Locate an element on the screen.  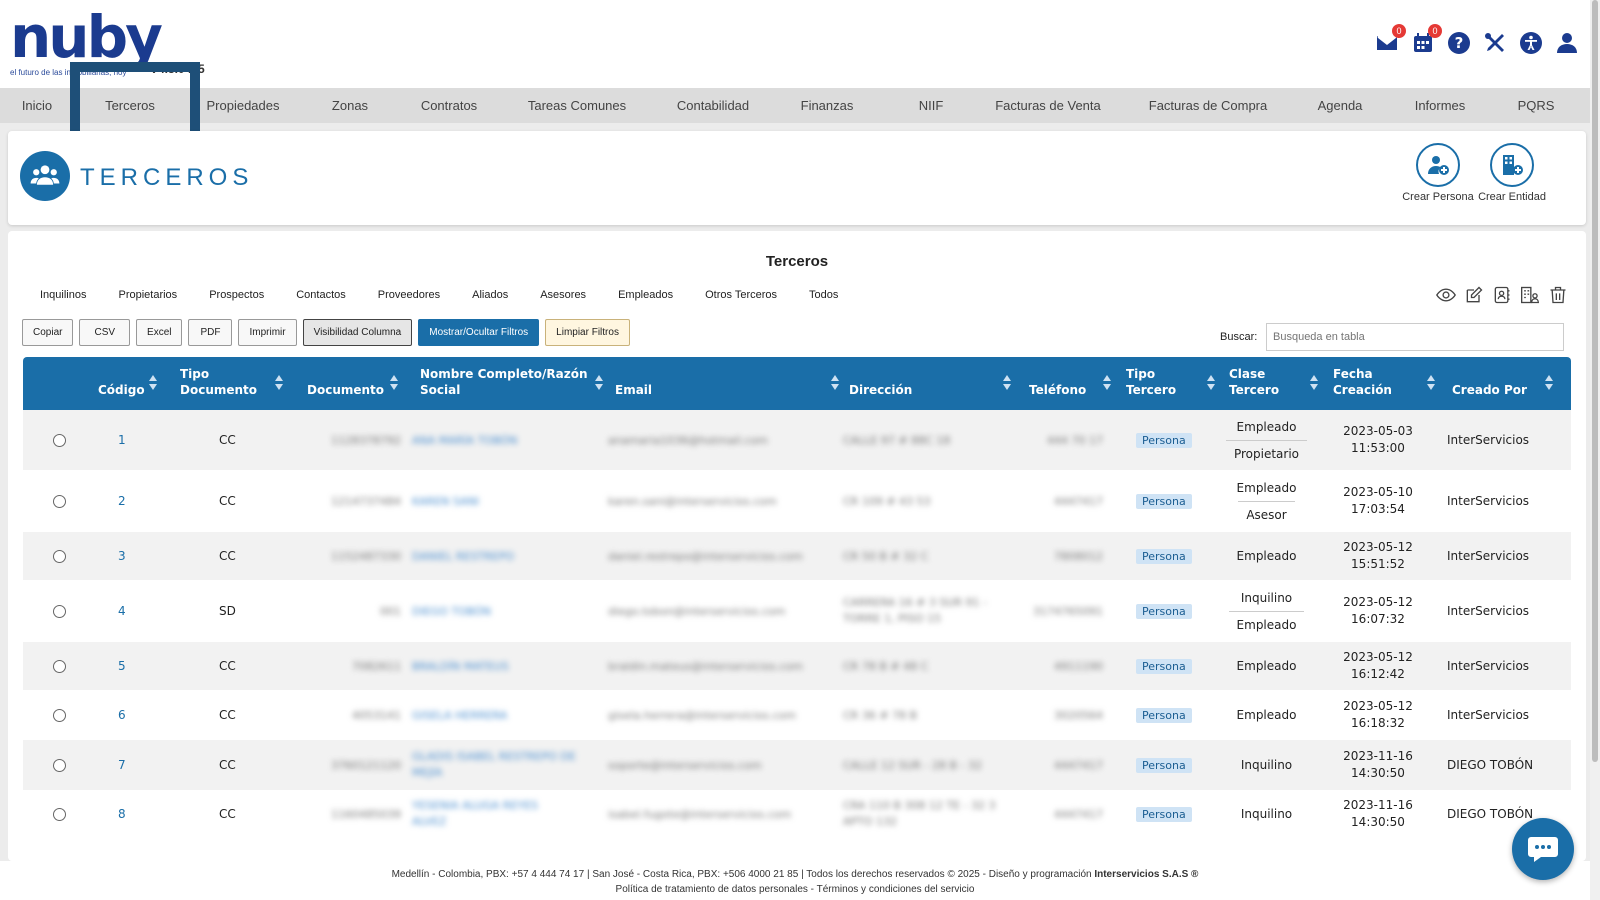
row-name: KAREN SANI is located at coordinates (507, 501).